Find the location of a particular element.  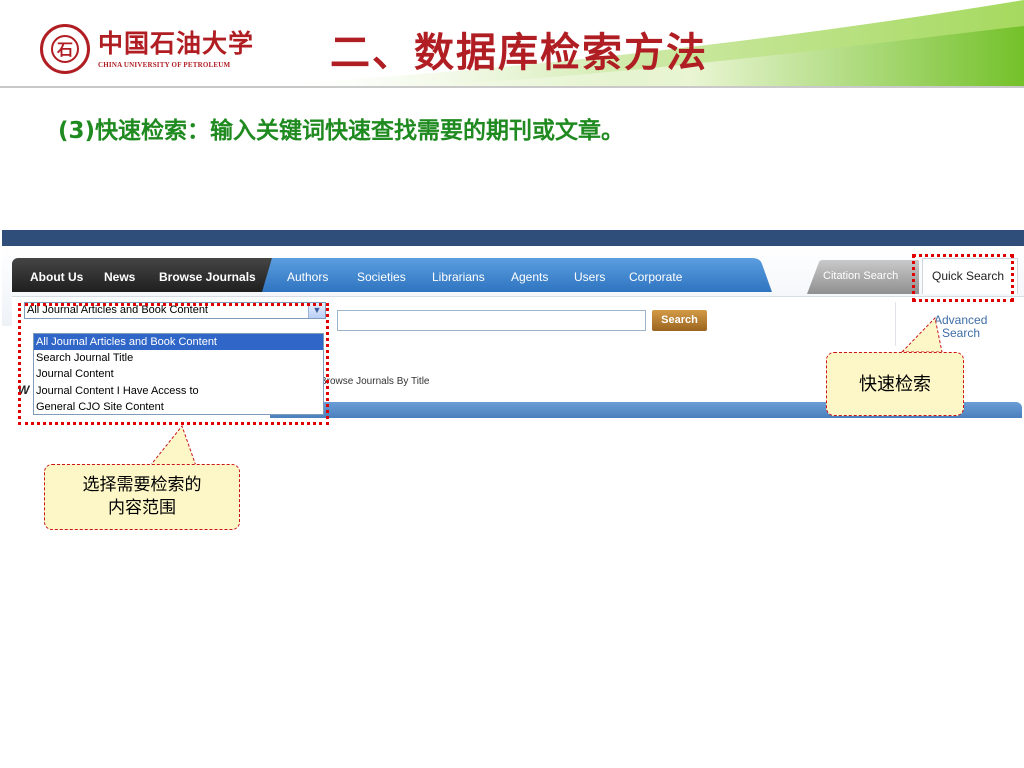

callout-scope-line1: 选择需要检索的 is located at coordinates (142, 485).